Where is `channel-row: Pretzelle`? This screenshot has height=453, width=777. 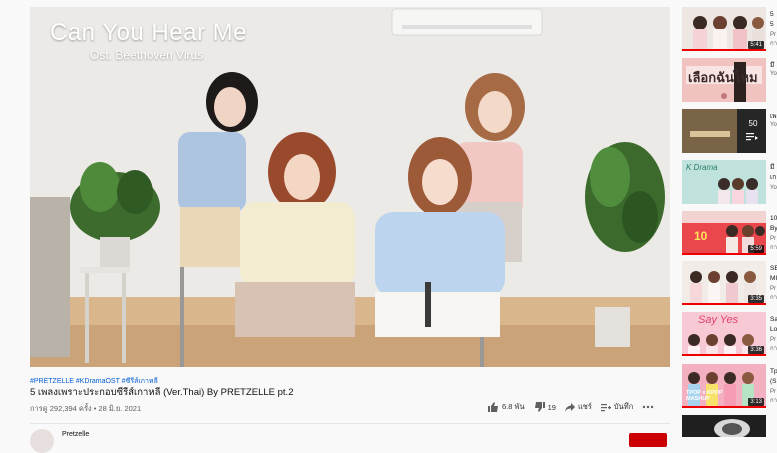 channel-row: Pretzelle is located at coordinates (350, 441).